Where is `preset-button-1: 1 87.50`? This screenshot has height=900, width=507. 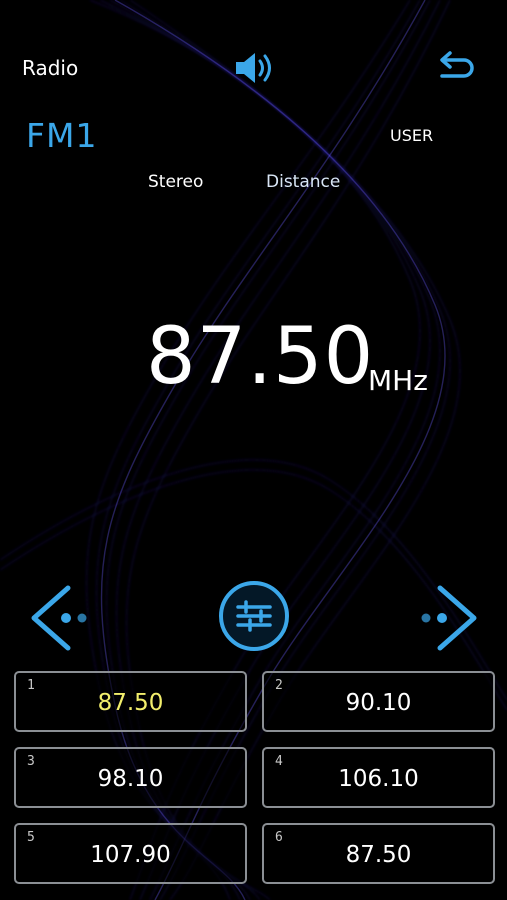
preset-button-1: 1 87.50 is located at coordinates (130, 701).